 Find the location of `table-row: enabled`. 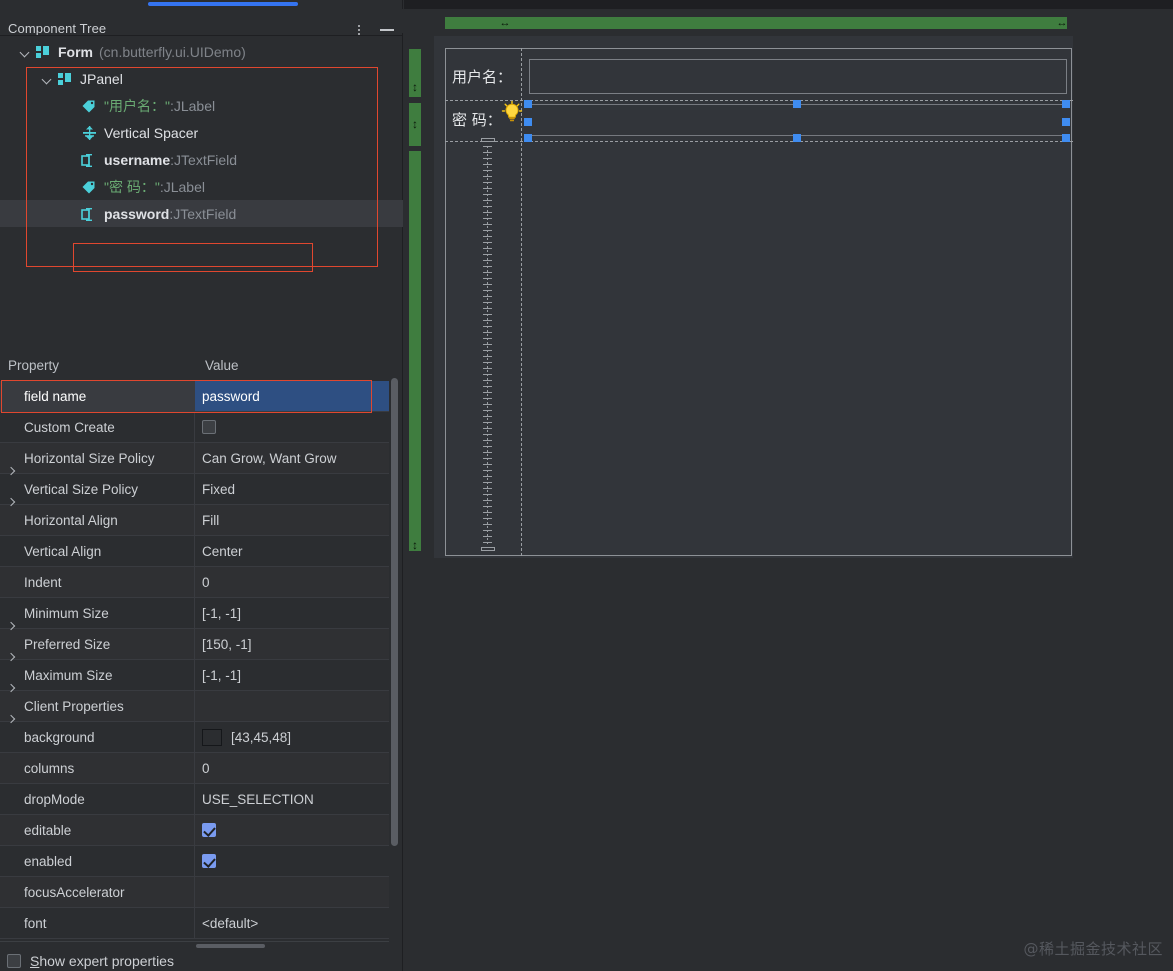

table-row: enabled is located at coordinates (194, 861).